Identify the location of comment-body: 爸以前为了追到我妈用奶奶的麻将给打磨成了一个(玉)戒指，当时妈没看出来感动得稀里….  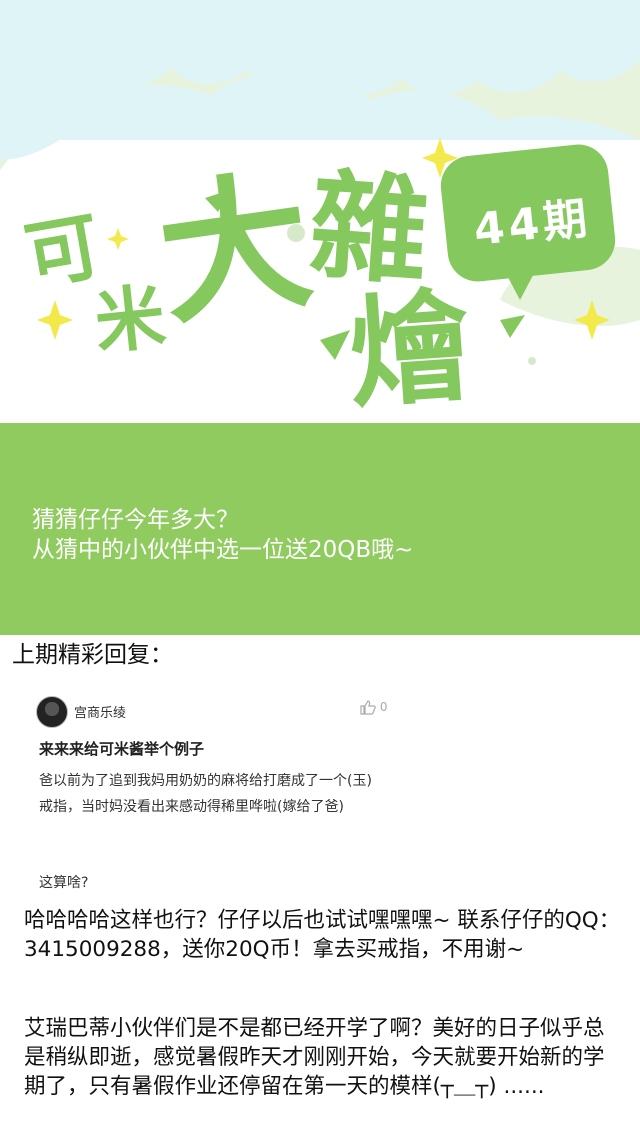
(205, 794).